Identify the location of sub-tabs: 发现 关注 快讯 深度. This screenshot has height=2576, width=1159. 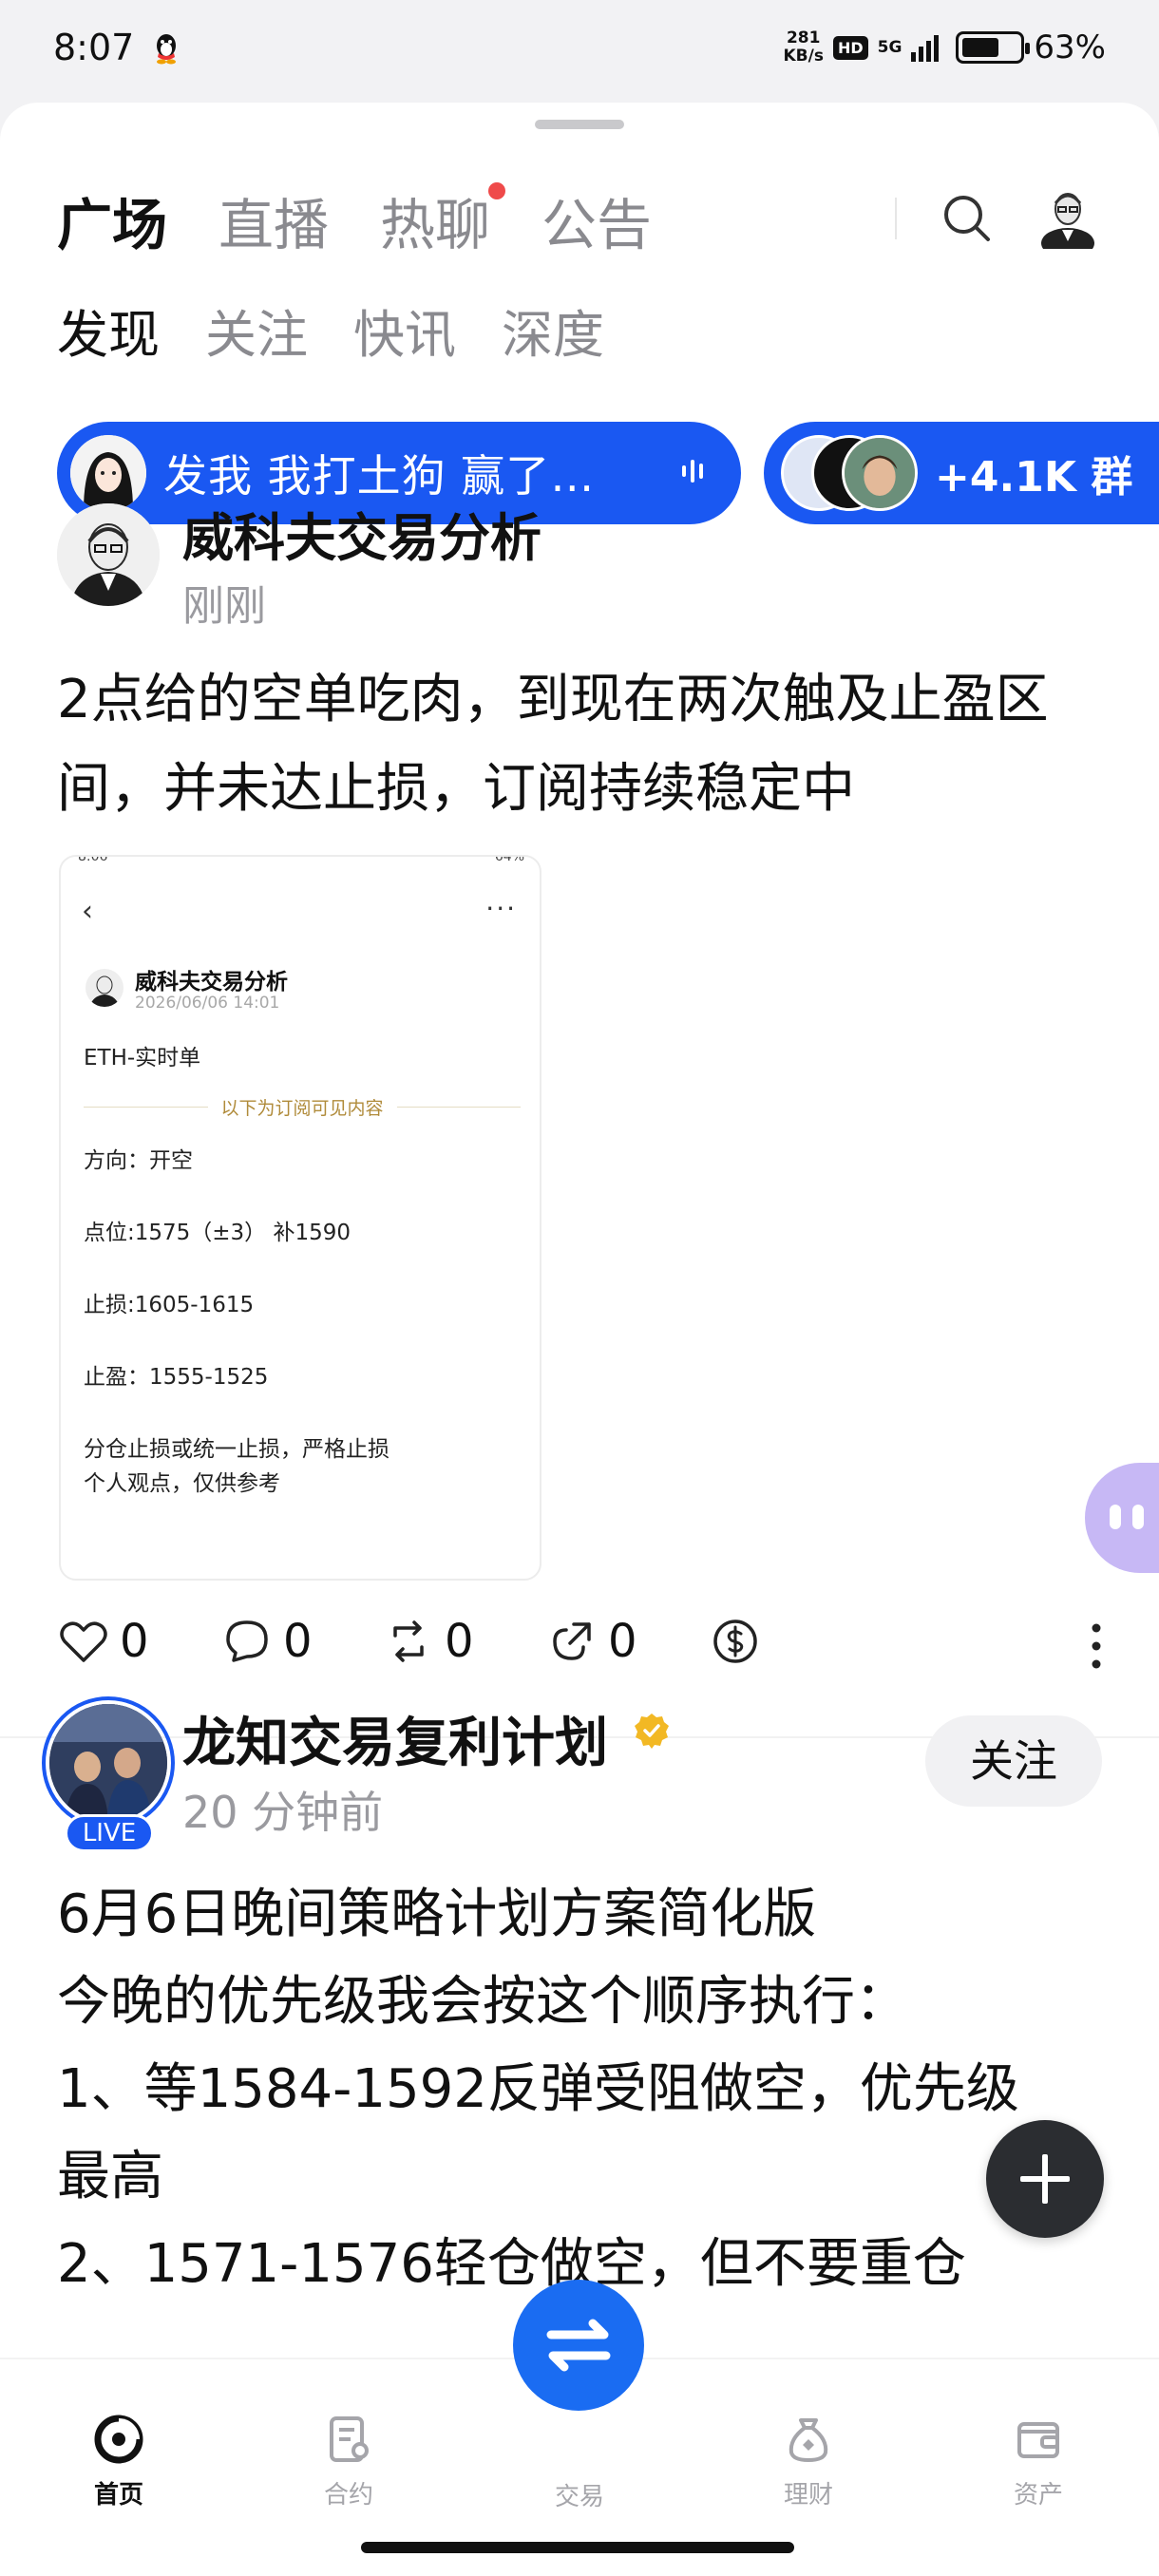
(330, 330).